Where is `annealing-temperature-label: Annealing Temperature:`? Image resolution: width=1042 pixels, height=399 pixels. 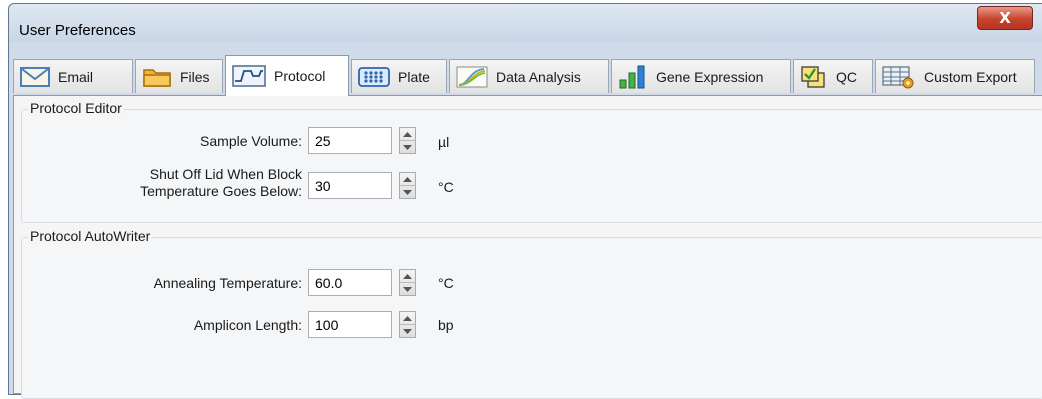 annealing-temperature-label: Annealing Temperature: is located at coordinates (227, 283).